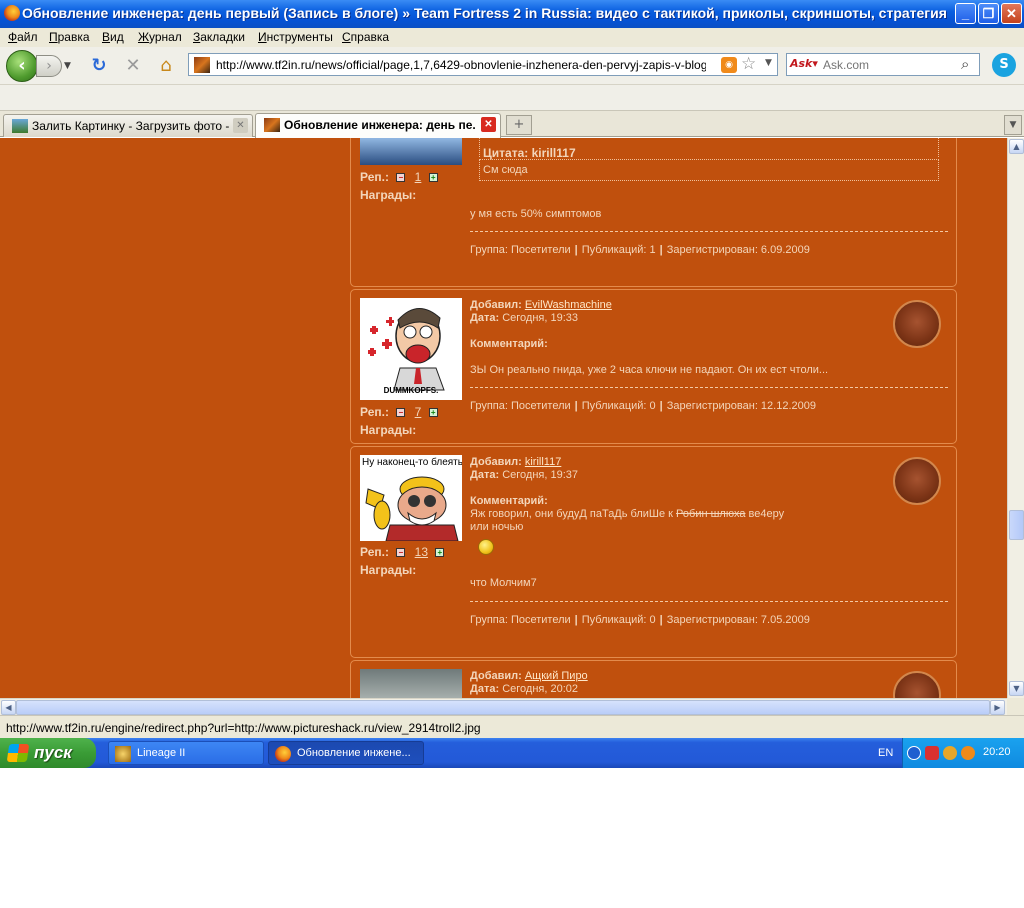 The image size is (1024, 908). What do you see at coordinates (67, 66) in the screenshot?
I see `history-dropdown-icon: ▼` at bounding box center [67, 66].